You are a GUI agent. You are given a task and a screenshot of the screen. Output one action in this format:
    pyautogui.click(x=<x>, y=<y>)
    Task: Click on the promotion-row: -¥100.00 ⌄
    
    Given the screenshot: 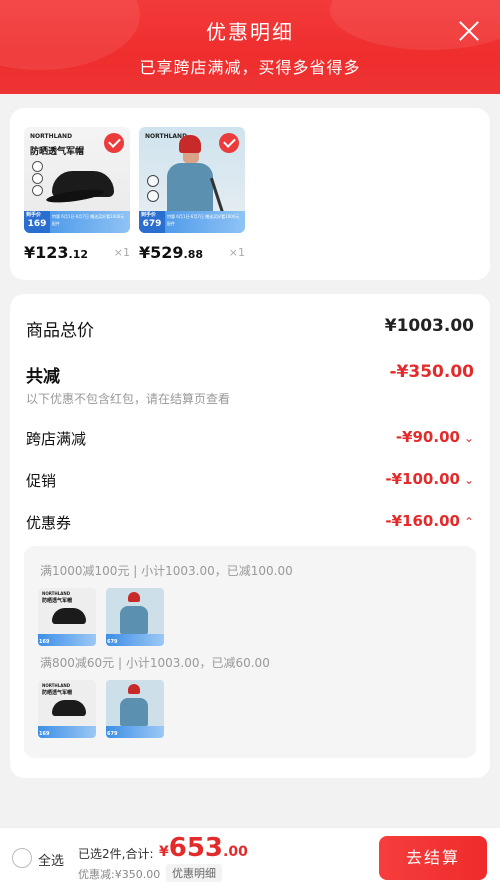 What is the action you would take?
    pyautogui.click(x=429, y=479)
    